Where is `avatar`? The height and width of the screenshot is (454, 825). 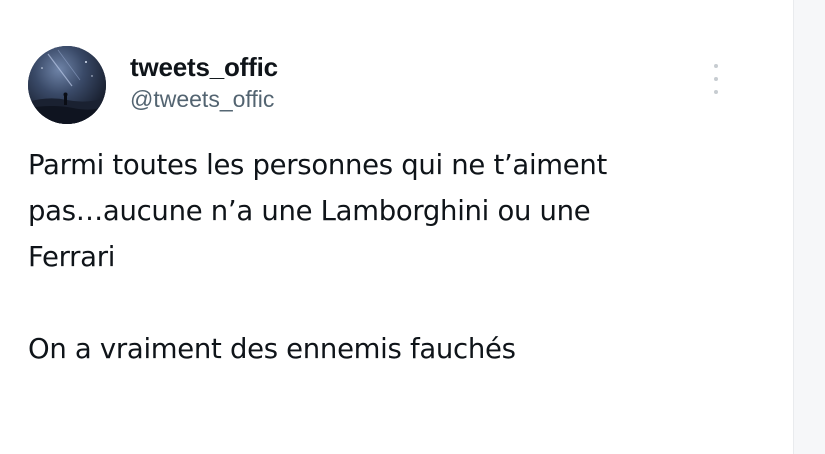 avatar is located at coordinates (67, 85).